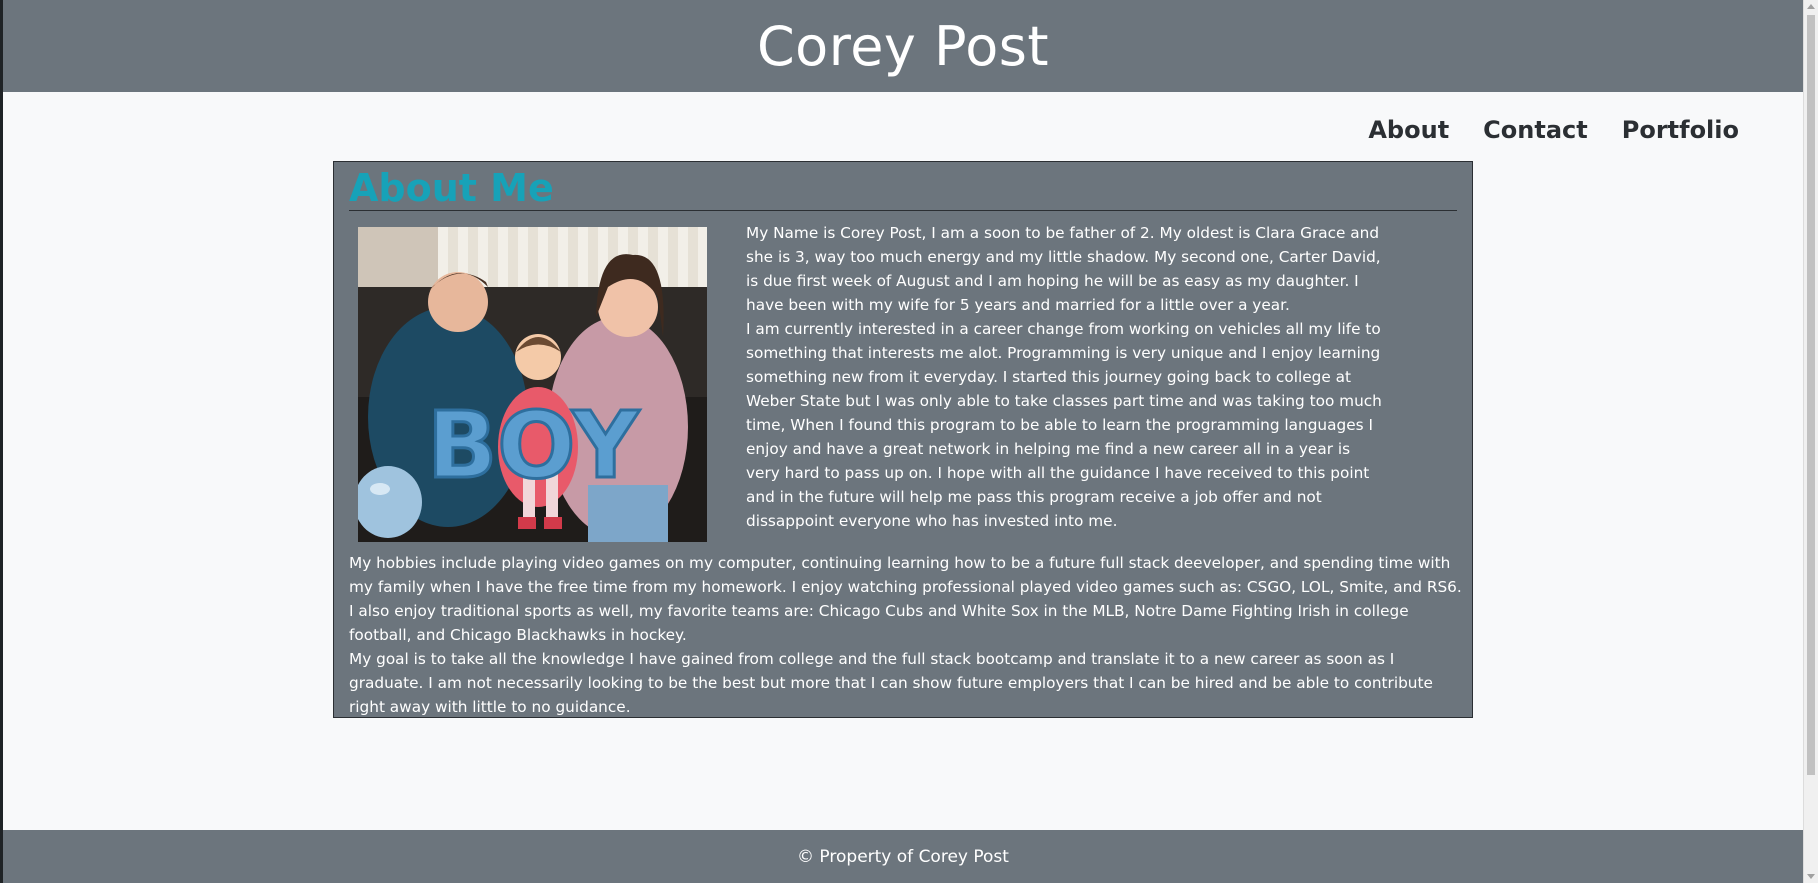 Image resolution: width=1818 pixels, height=883 pixels. Describe the element at coordinates (903, 210) in the screenshot. I see `about-divider` at that location.